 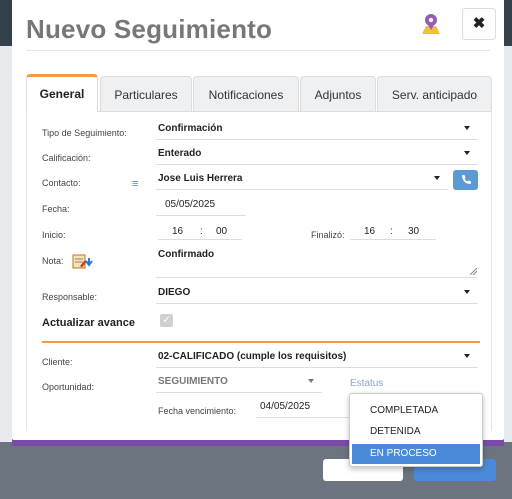 What do you see at coordinates (221, 231) in the screenshot?
I see `inicio-minute: 00` at bounding box center [221, 231].